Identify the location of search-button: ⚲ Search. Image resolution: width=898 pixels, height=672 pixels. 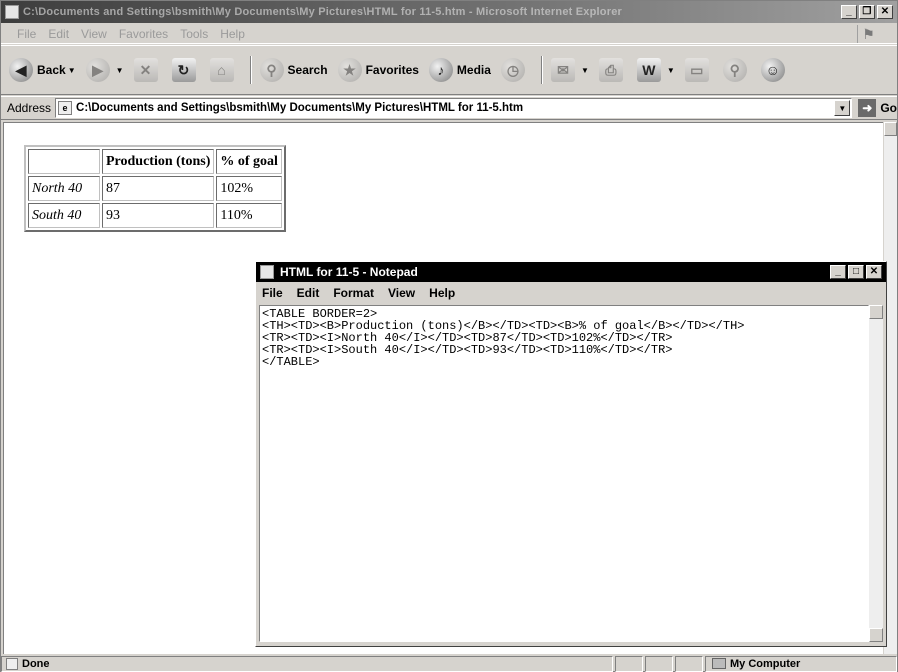
(293, 70).